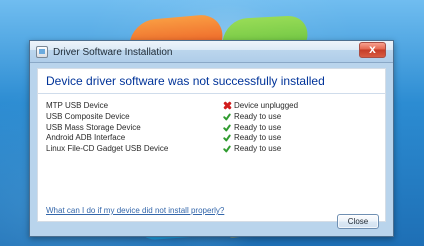 Image resolution: width=424 pixels, height=246 pixels. I want to click on device-row: USB Mass Storage Device Ready to use, so click(206, 128).